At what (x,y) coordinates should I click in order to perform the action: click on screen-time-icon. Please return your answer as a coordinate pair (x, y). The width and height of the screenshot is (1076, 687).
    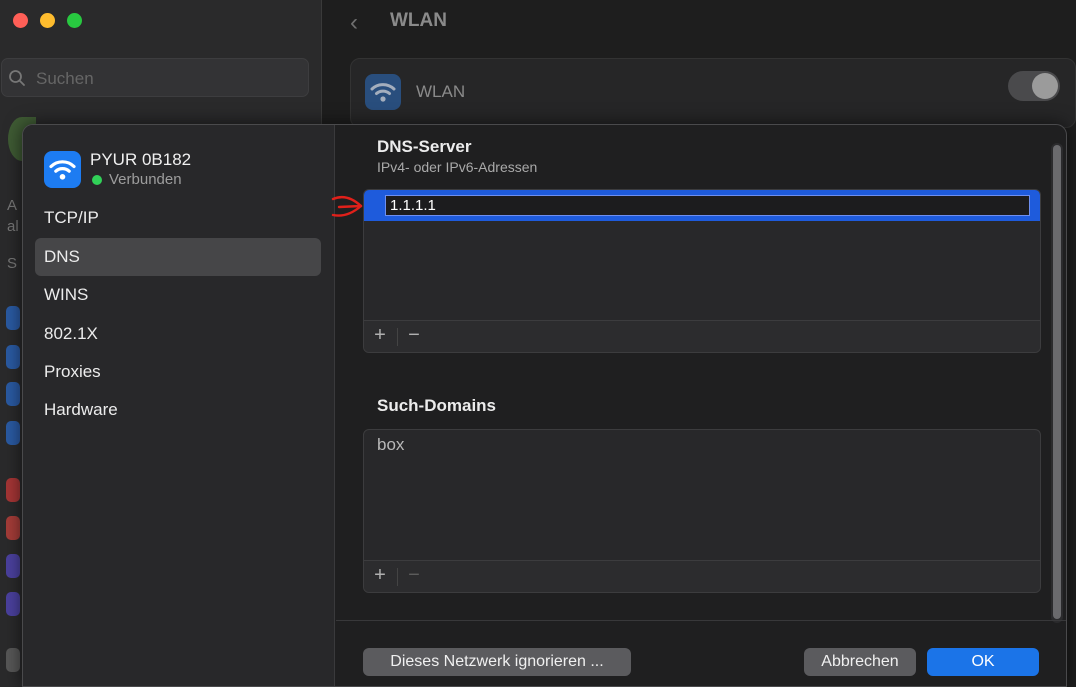
    Looking at the image, I should click on (13, 604).